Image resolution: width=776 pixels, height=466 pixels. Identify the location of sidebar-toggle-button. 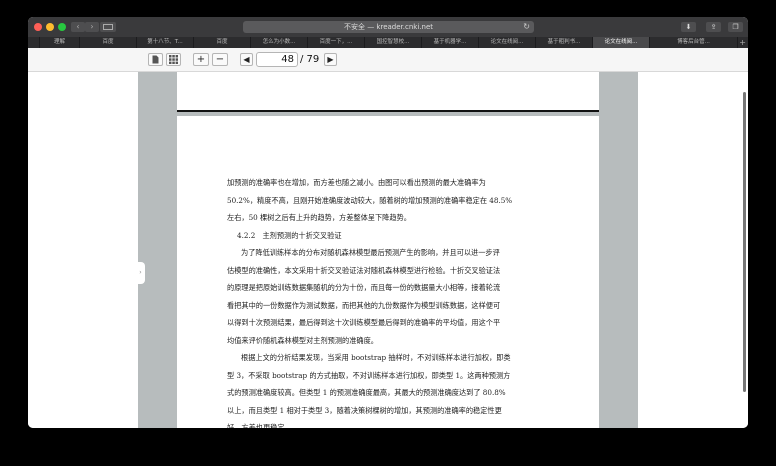
(108, 27).